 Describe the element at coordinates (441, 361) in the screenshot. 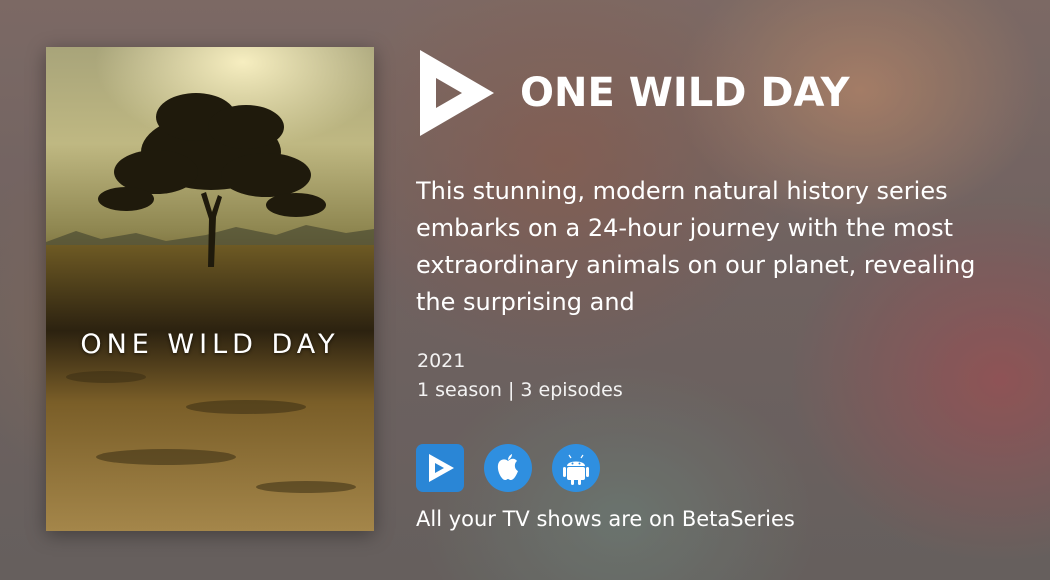

I see `release-year: 2021` at that location.